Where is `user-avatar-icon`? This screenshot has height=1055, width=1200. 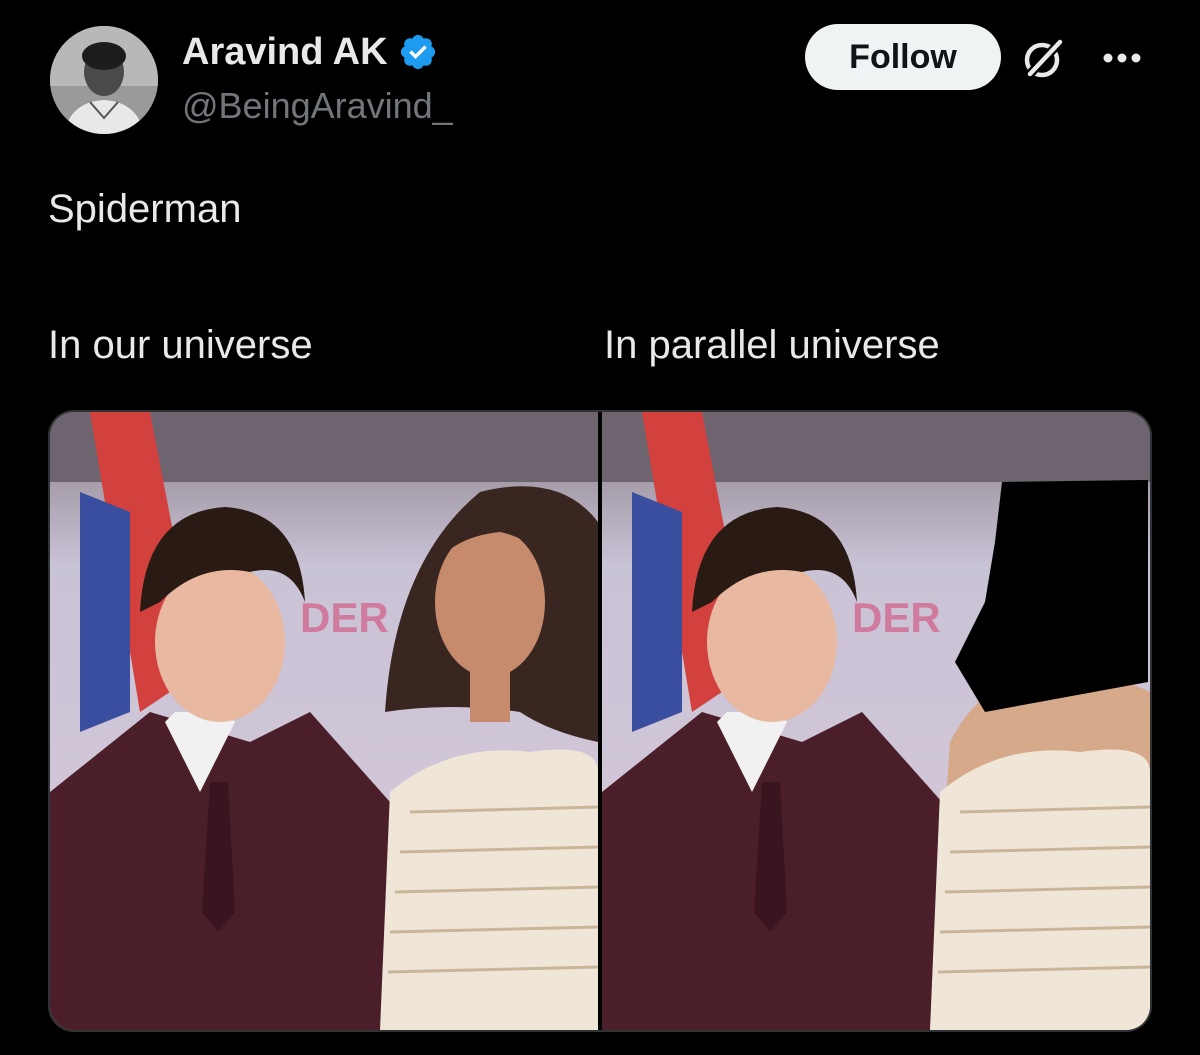
user-avatar-icon is located at coordinates (104, 80).